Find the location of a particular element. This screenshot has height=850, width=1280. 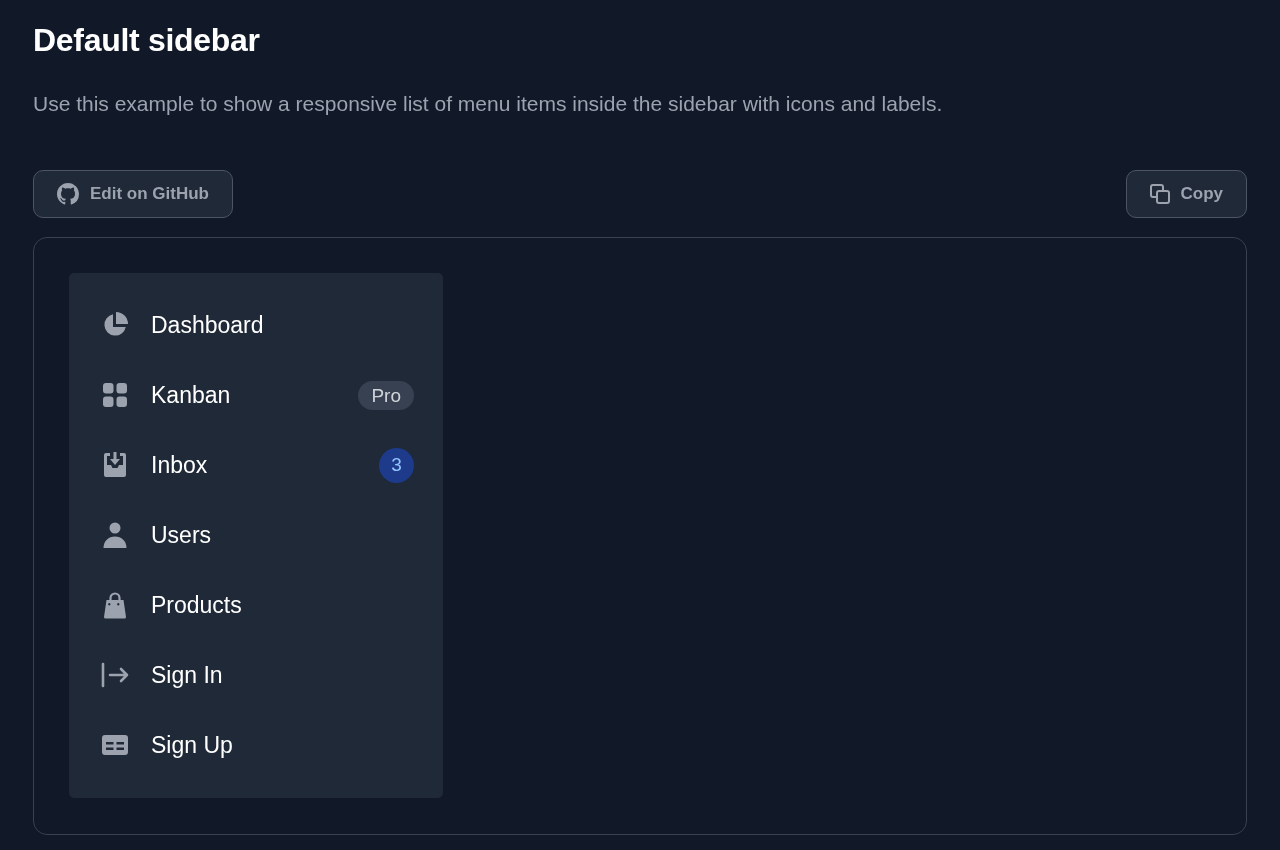

arrow-to-right-icon is located at coordinates (115, 675).